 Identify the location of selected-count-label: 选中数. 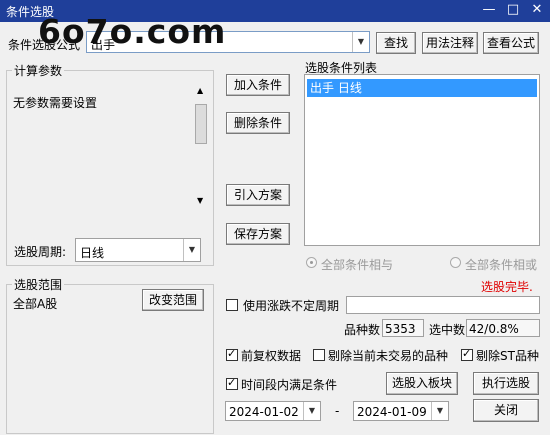
(447, 330).